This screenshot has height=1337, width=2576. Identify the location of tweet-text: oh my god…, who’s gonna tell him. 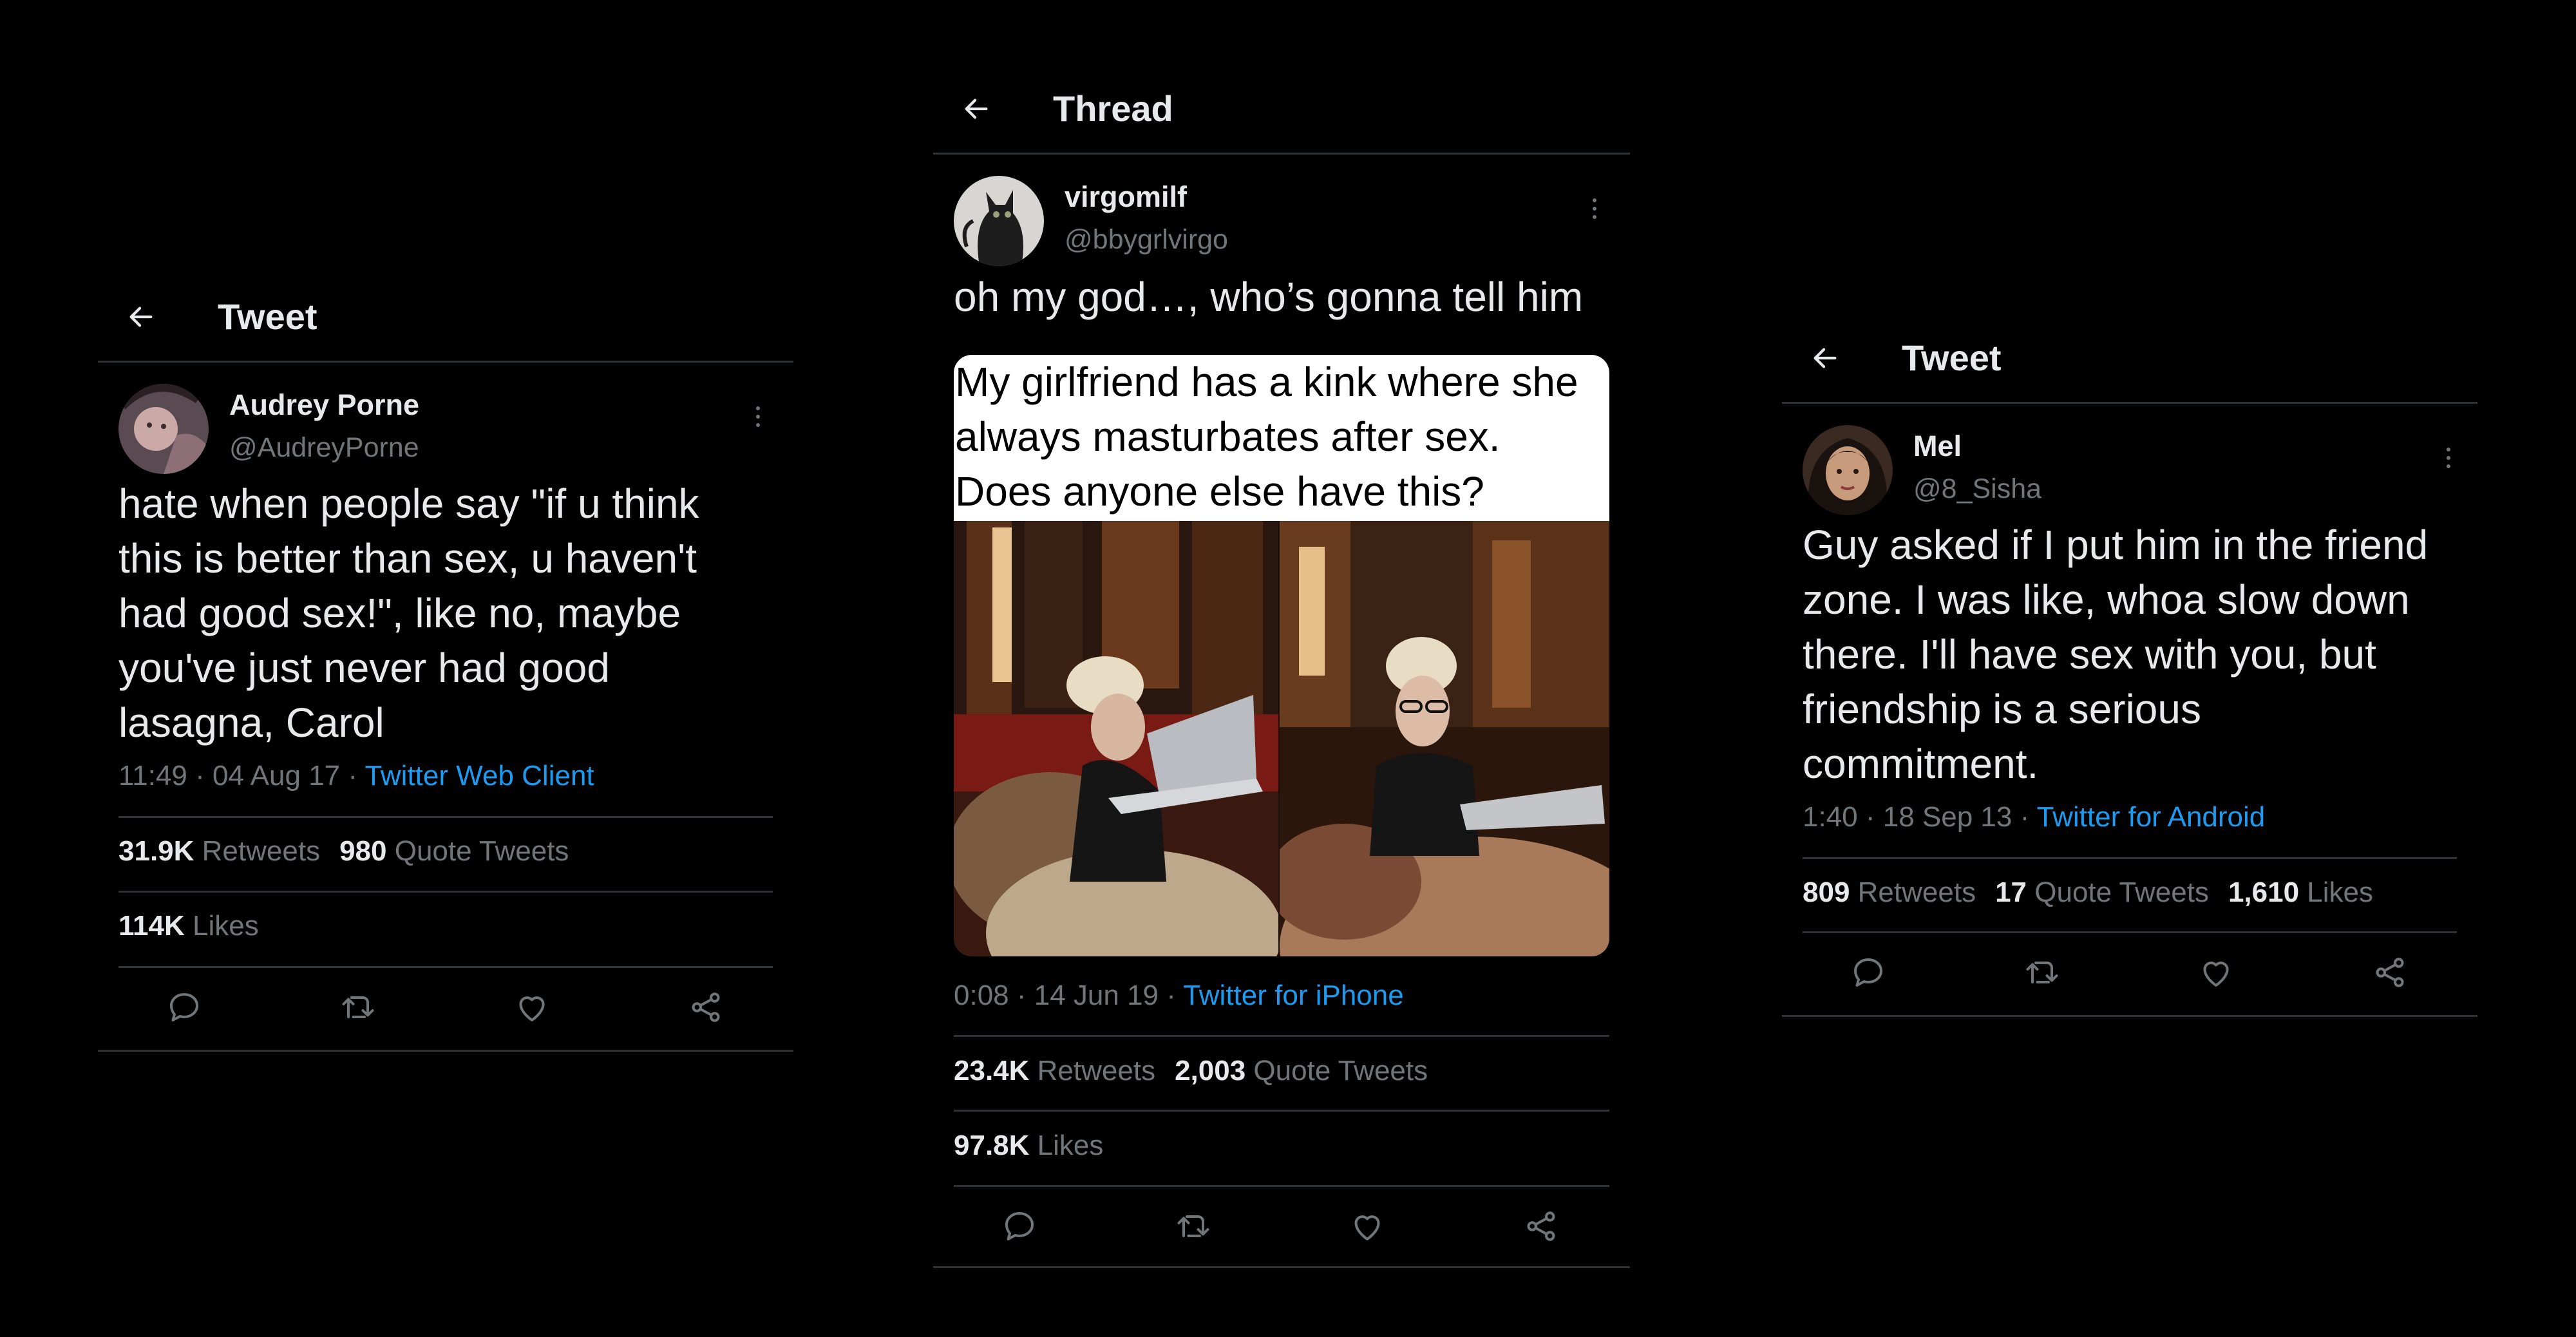
(1269, 297).